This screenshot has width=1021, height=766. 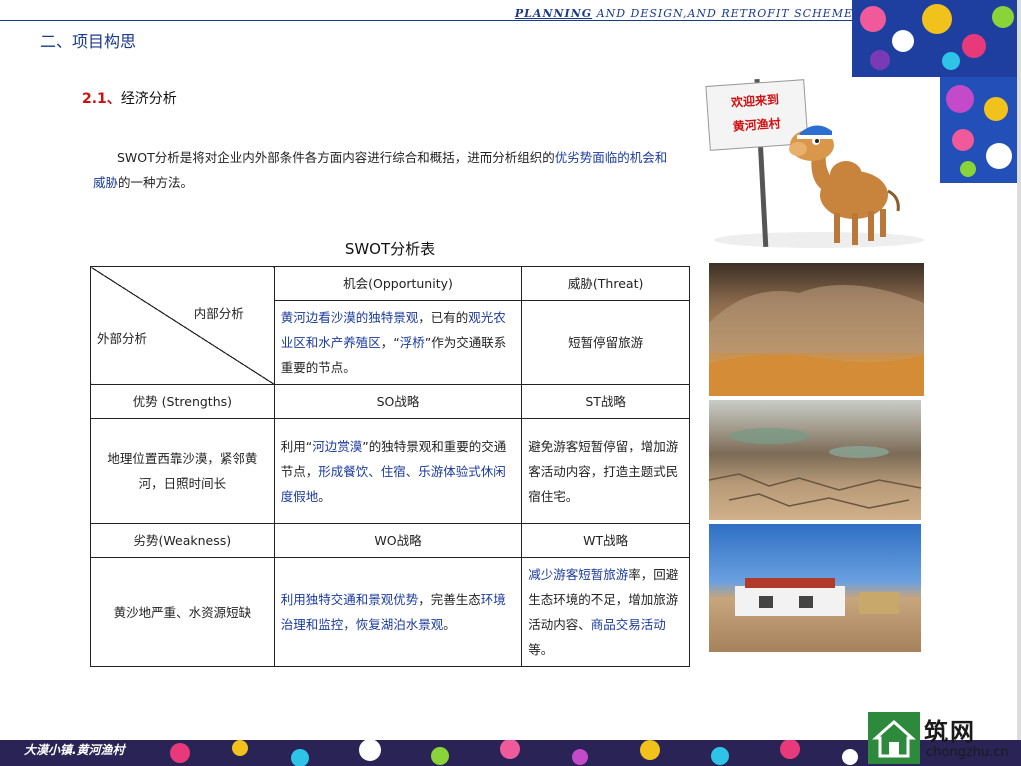 What do you see at coordinates (88, 41) in the screenshot?
I see `section-title: 二、项目构思` at bounding box center [88, 41].